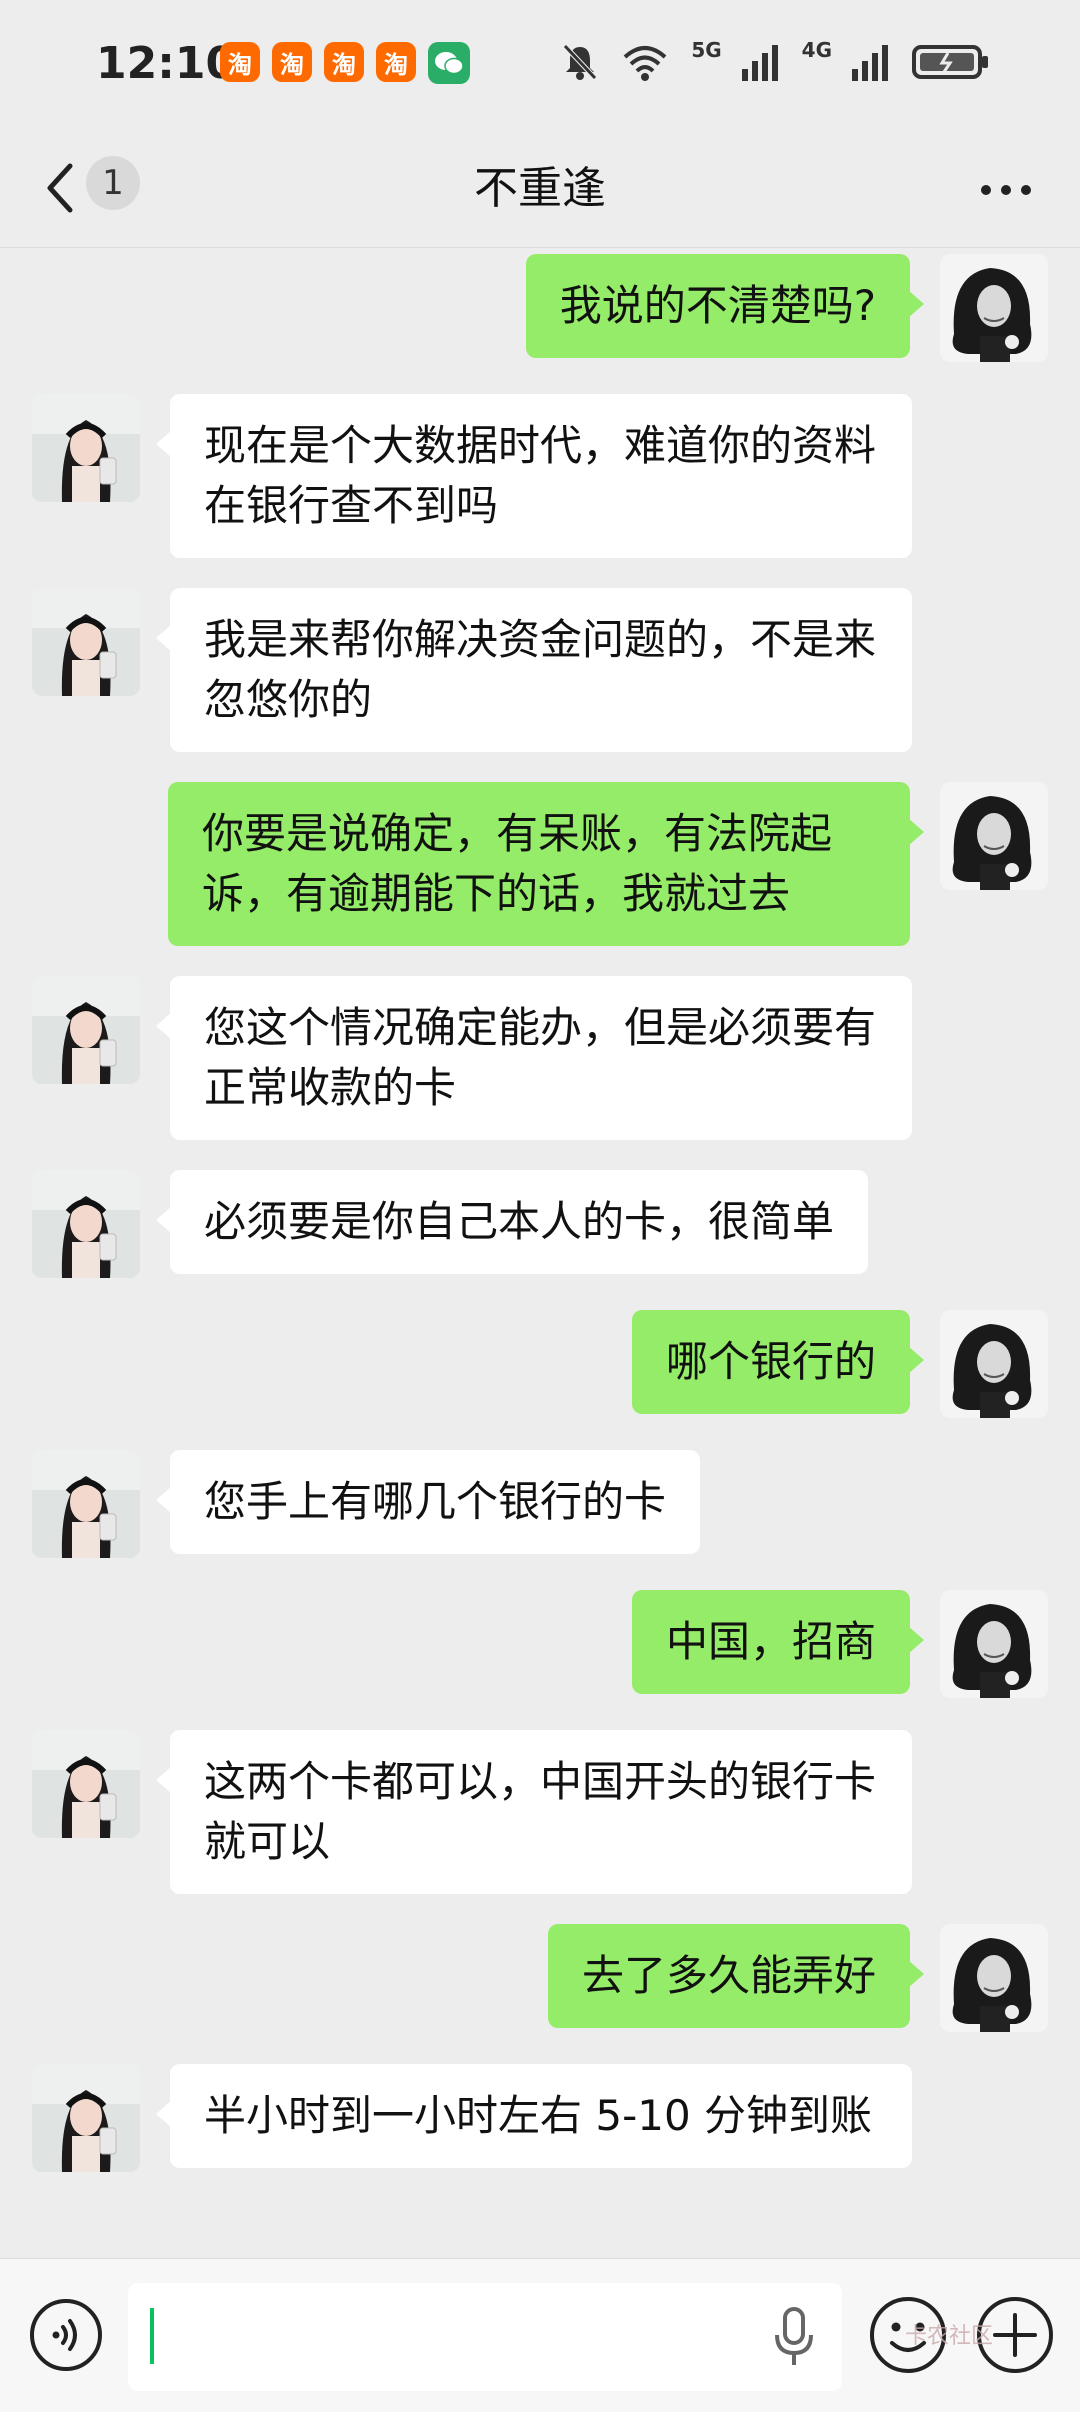  What do you see at coordinates (725, 306) in the screenshot?
I see `message-bubble-outgoing: 我说的不清楚吗?` at bounding box center [725, 306].